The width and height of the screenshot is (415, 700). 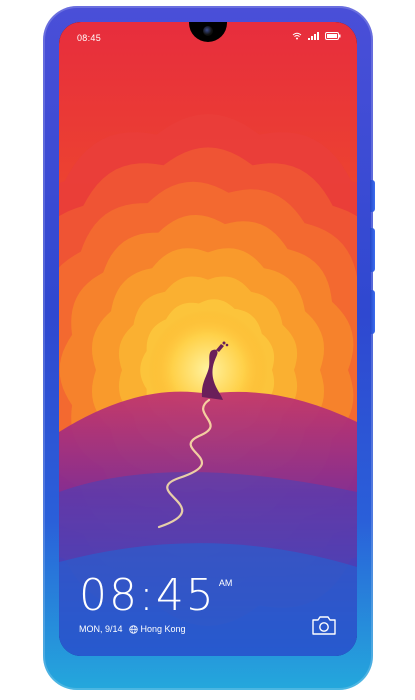 What do you see at coordinates (133, 629) in the screenshot?
I see `globe-icon` at bounding box center [133, 629].